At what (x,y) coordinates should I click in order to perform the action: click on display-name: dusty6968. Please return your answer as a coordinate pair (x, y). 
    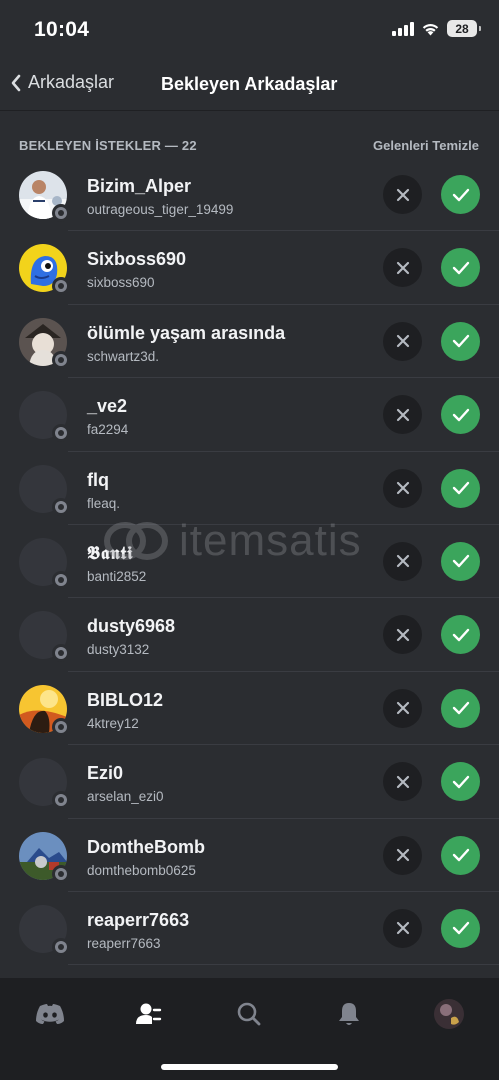
    Looking at the image, I should click on (131, 626).